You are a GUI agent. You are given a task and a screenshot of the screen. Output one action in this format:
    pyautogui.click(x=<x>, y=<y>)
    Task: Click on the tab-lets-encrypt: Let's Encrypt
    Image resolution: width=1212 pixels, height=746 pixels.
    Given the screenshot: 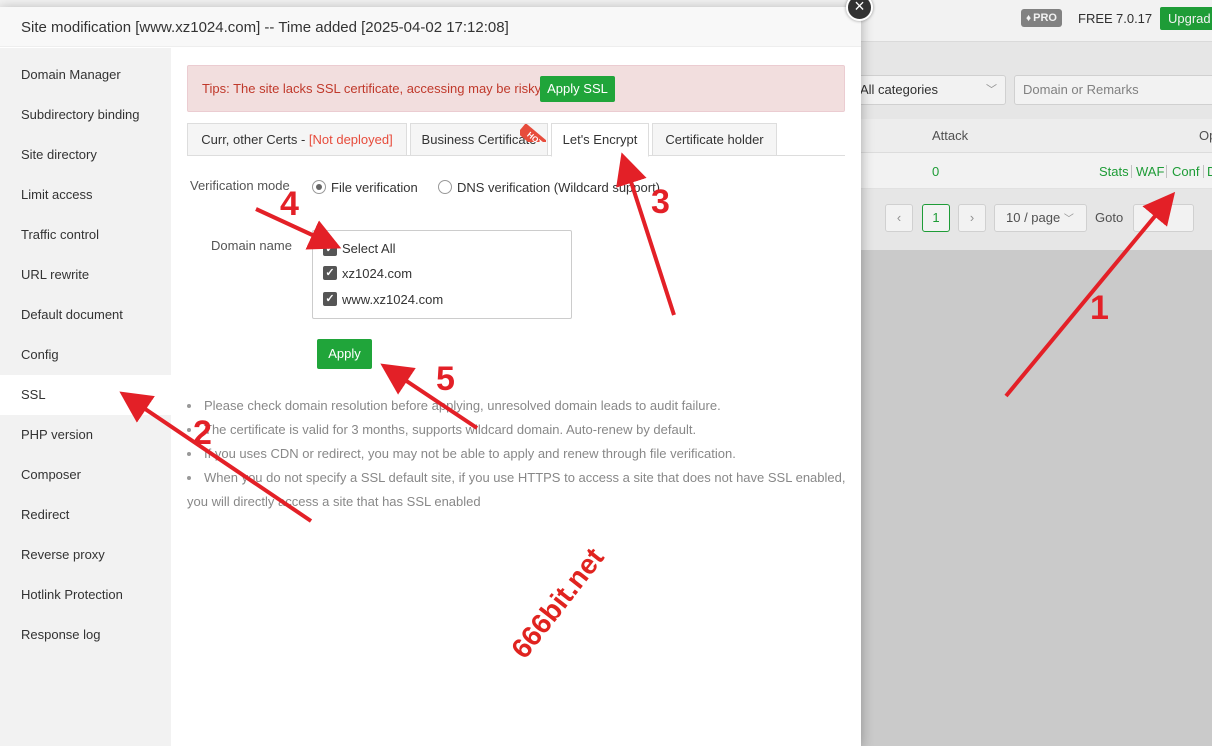 What is the action you would take?
    pyautogui.click(x=600, y=140)
    